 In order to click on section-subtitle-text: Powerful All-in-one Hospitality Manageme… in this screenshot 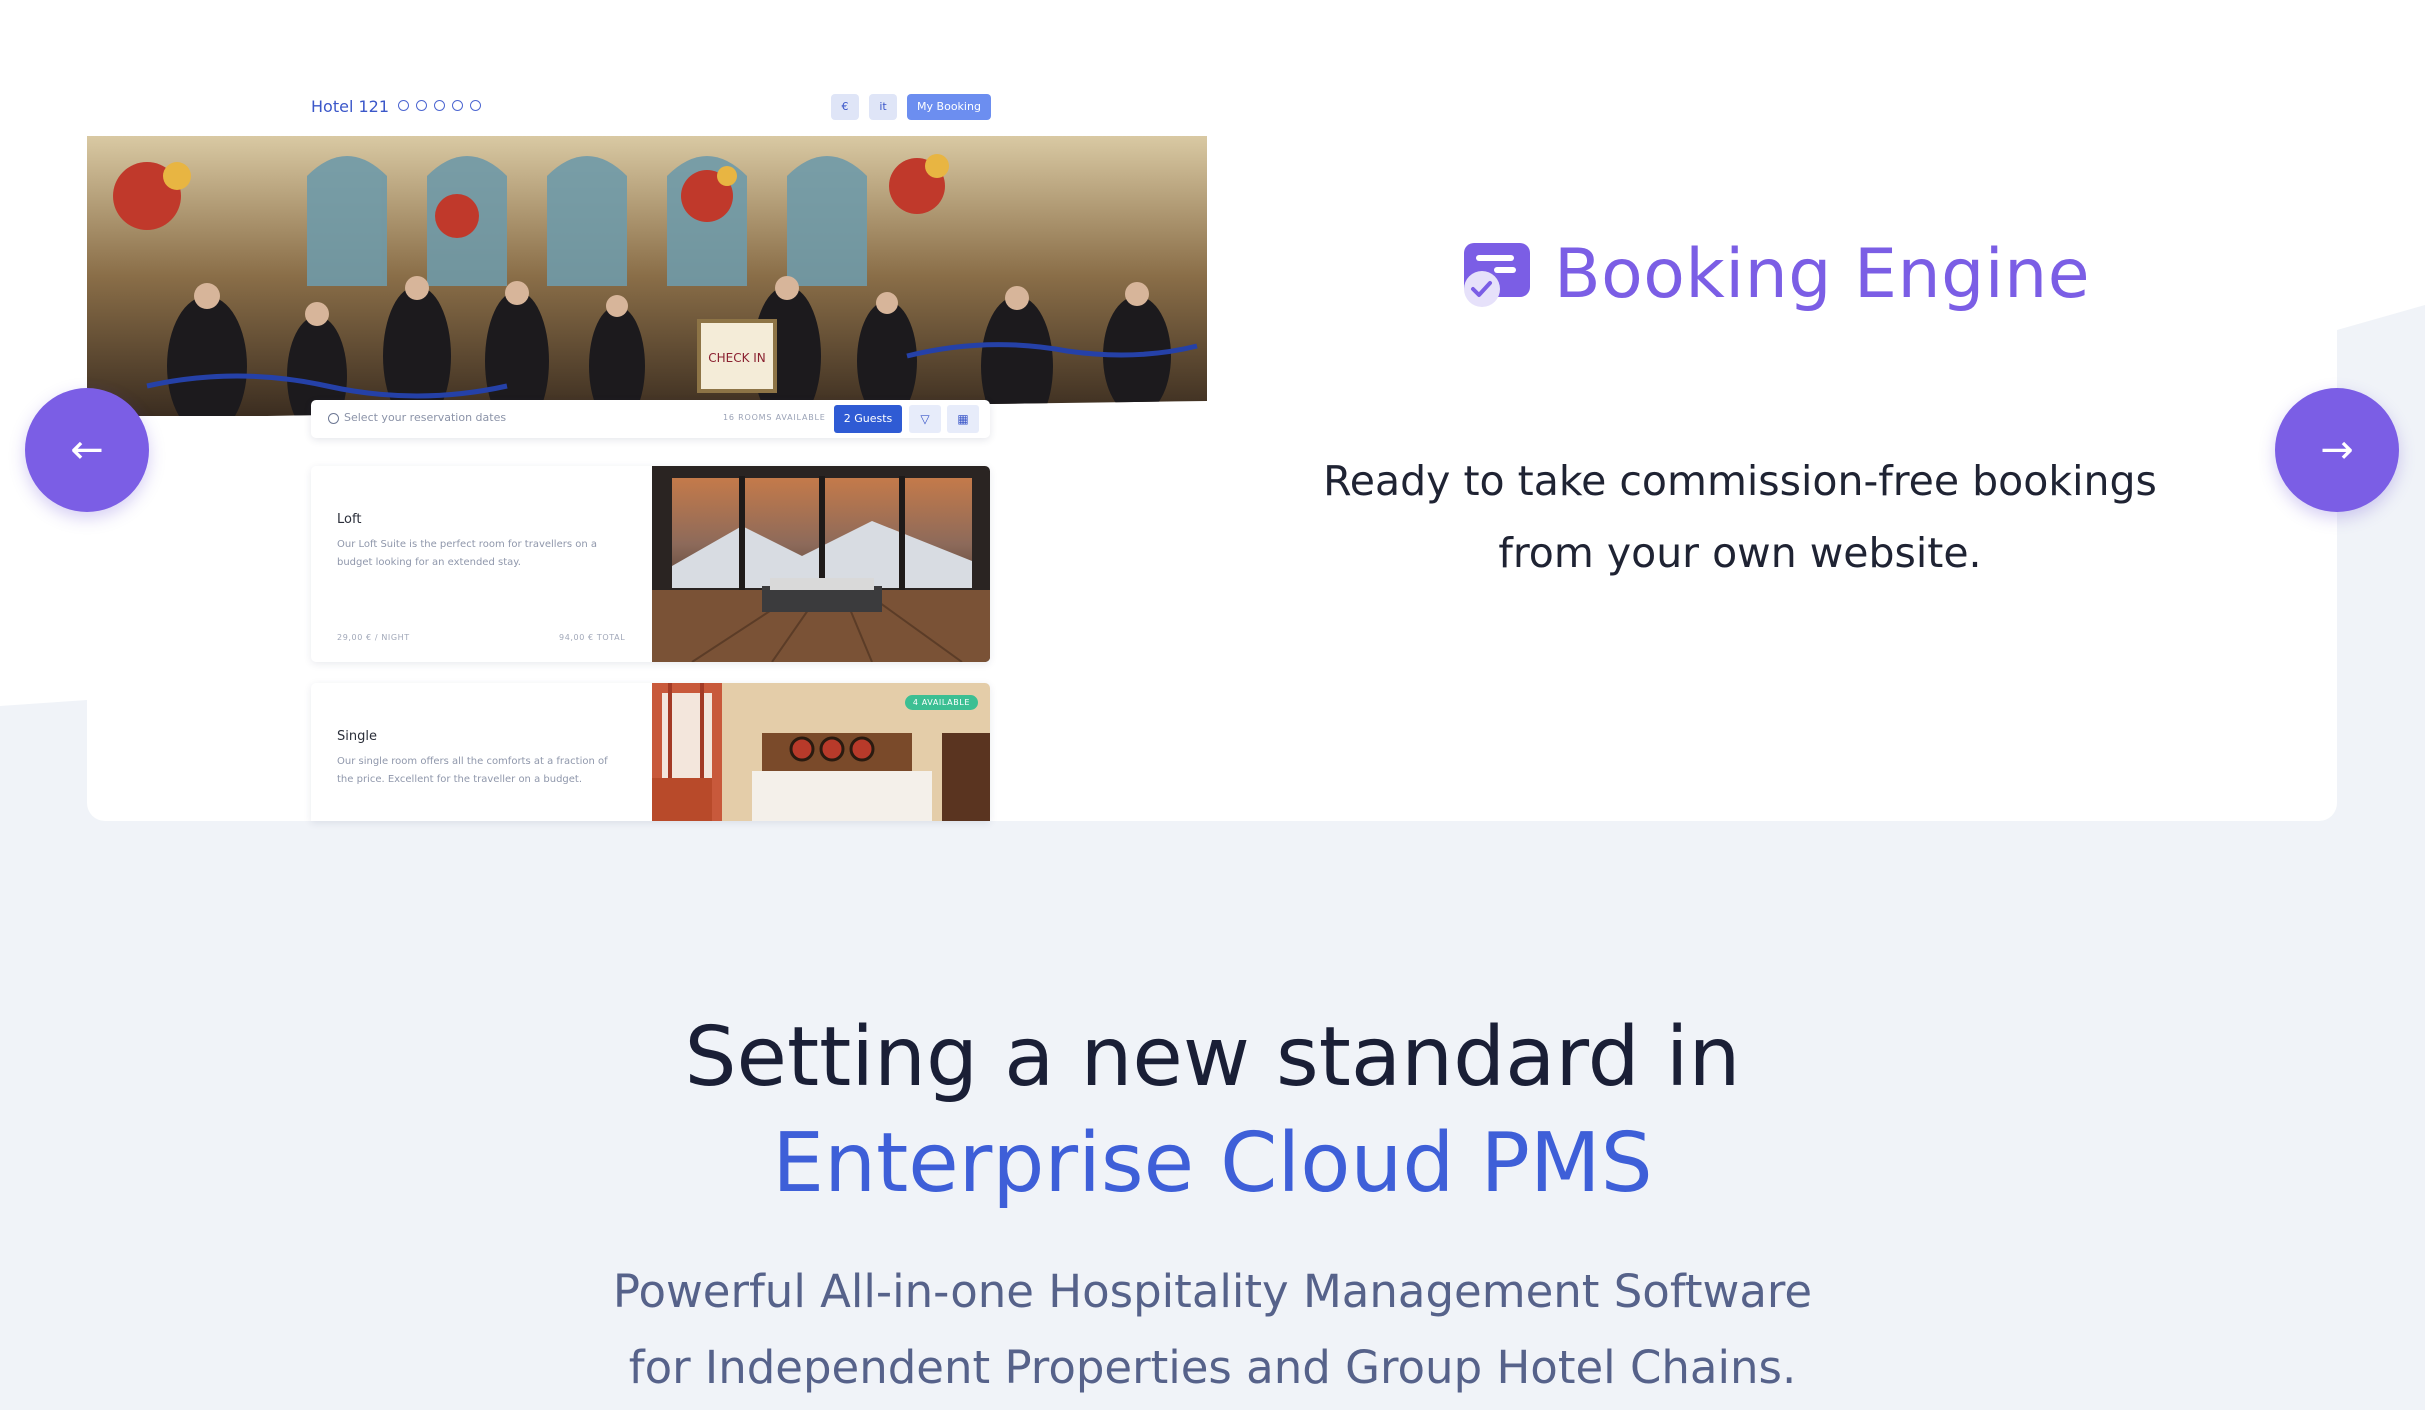, I will do `click(1212, 1329)`.